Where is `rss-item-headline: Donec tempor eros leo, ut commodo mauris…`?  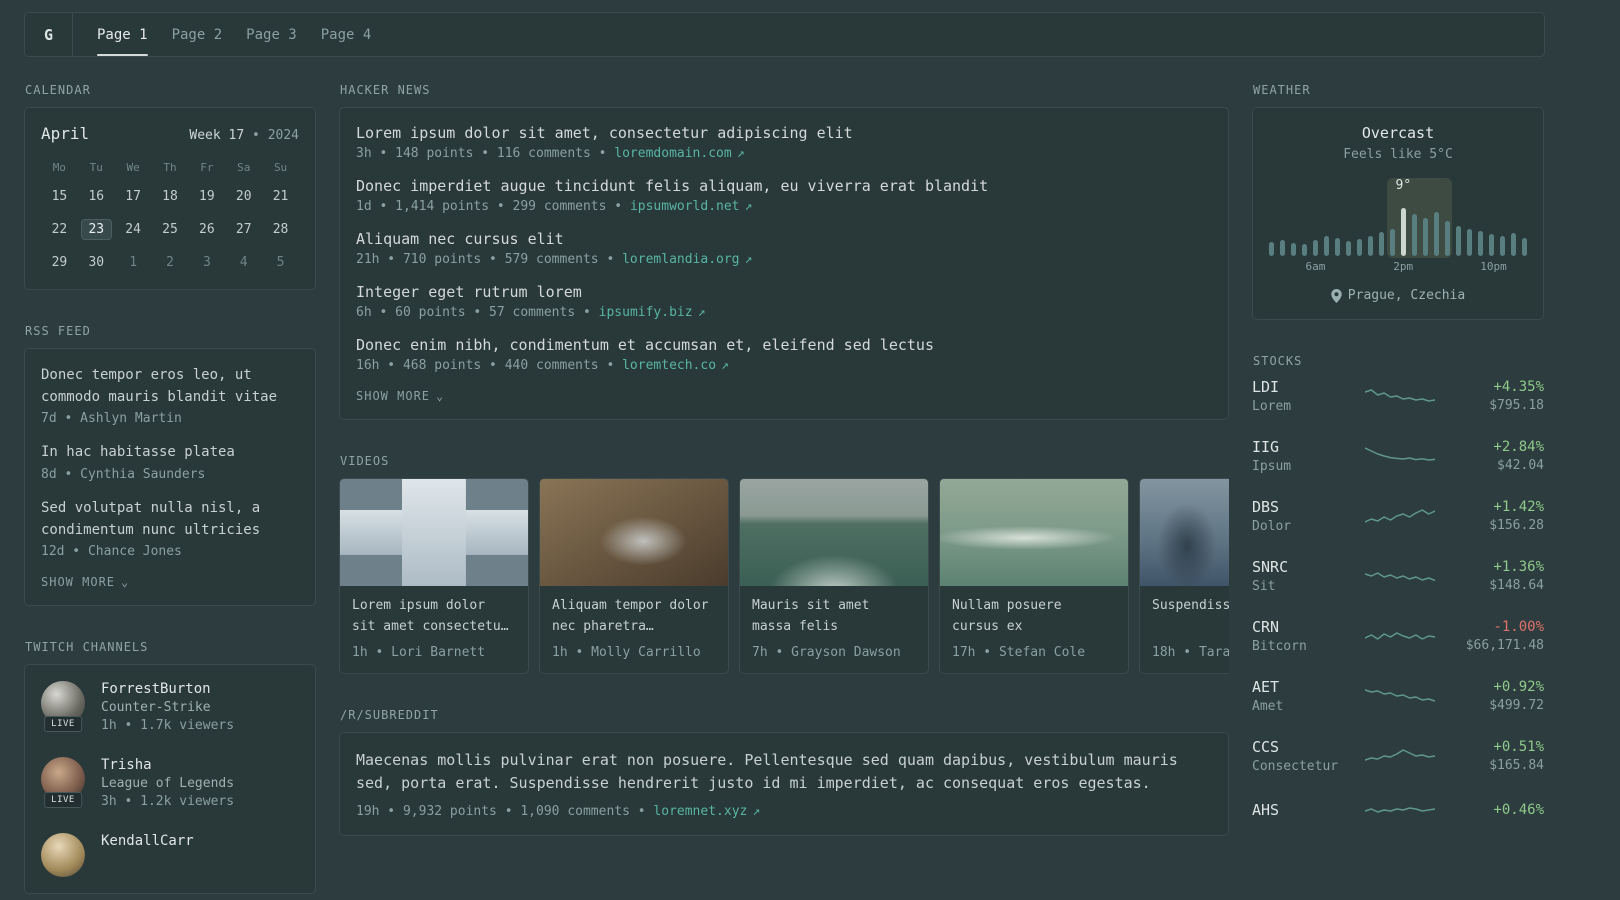
rss-item-headline: Donec tempor eros leo, ut commodo mauris… is located at coordinates (170, 386).